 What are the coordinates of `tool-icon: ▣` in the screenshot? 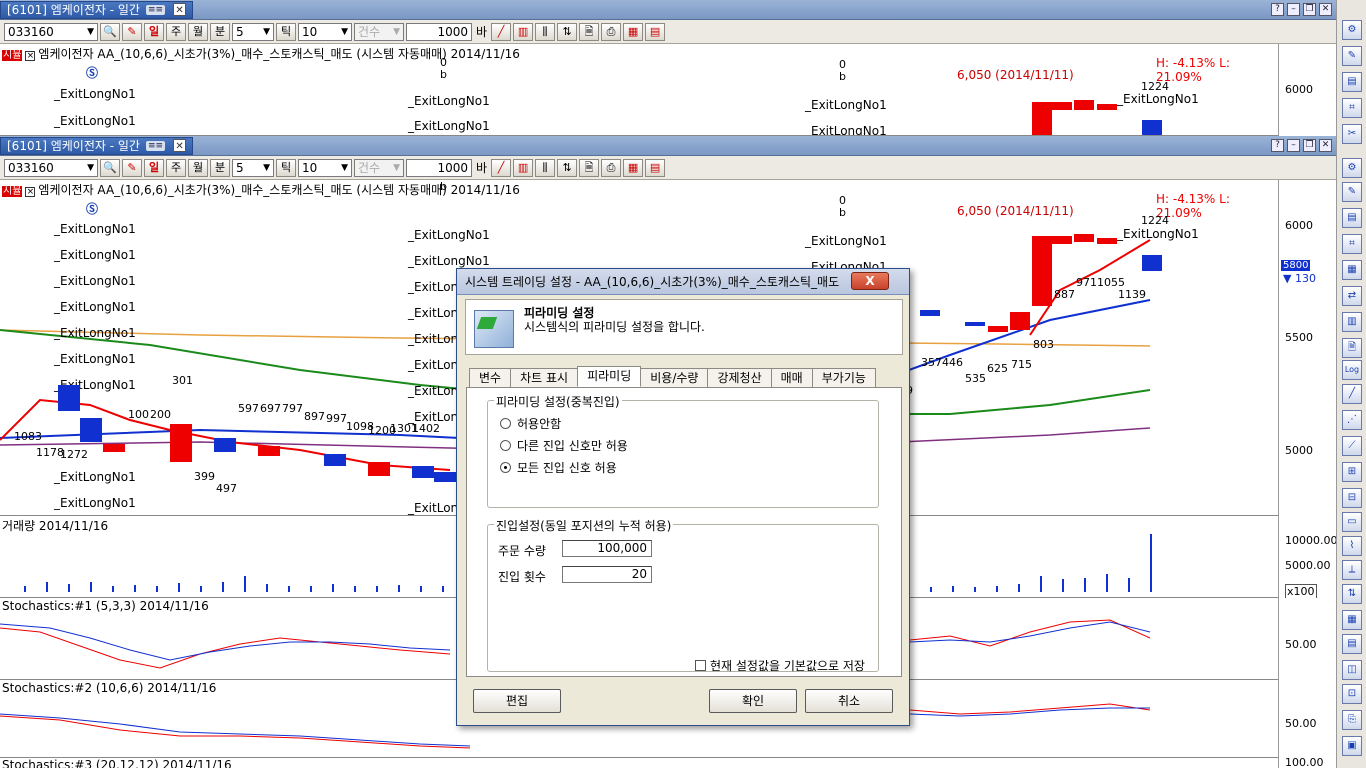 It's located at (1352, 746).